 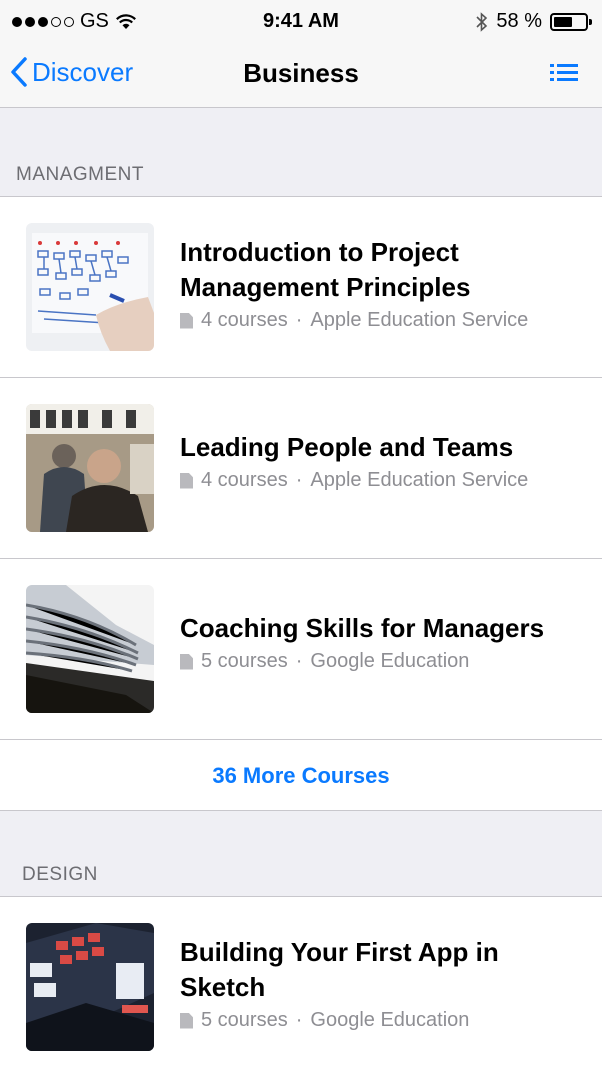 I want to click on navigation-bar: Discover Business, so click(x=301, y=75).